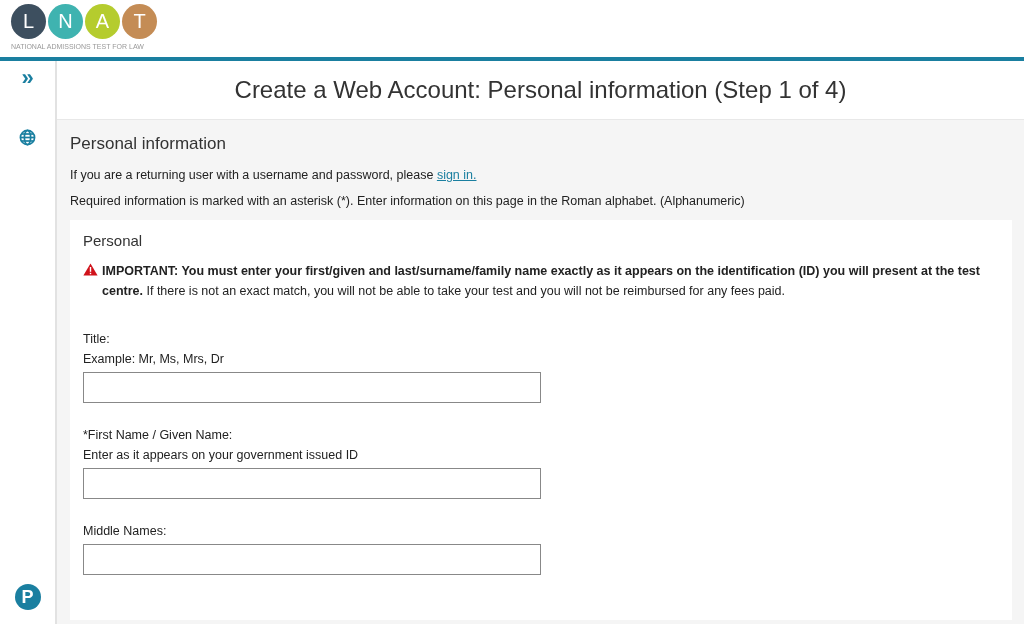 The height and width of the screenshot is (624, 1024). I want to click on field-label: Title:, so click(97, 339).